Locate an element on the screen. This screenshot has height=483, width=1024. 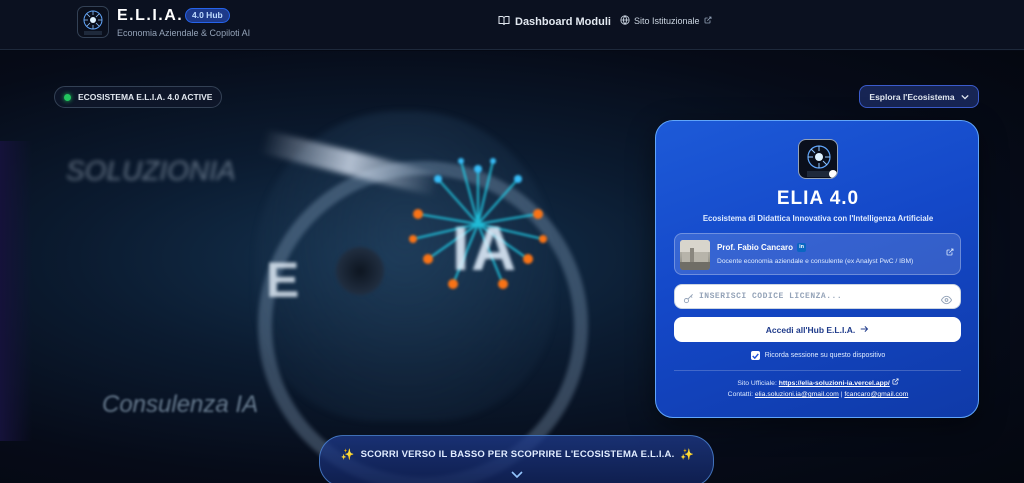
ecosystem-status-badge: ECOSISTEMA E.L.I.A. 4.0 ACTIVE is located at coordinates (138, 97).